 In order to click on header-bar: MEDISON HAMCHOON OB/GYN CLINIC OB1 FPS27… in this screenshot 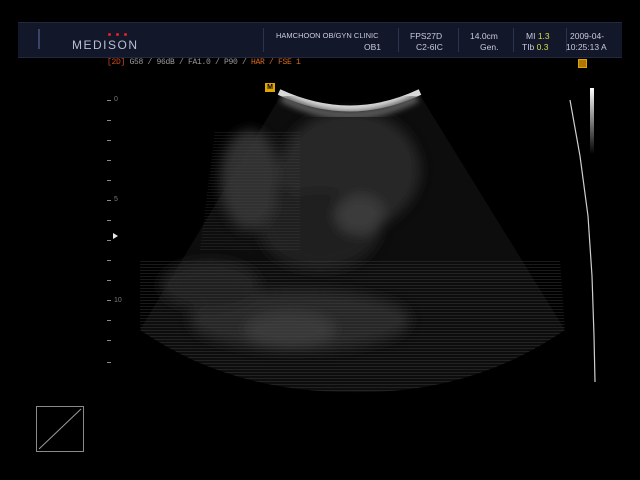, I will do `click(320, 40)`.